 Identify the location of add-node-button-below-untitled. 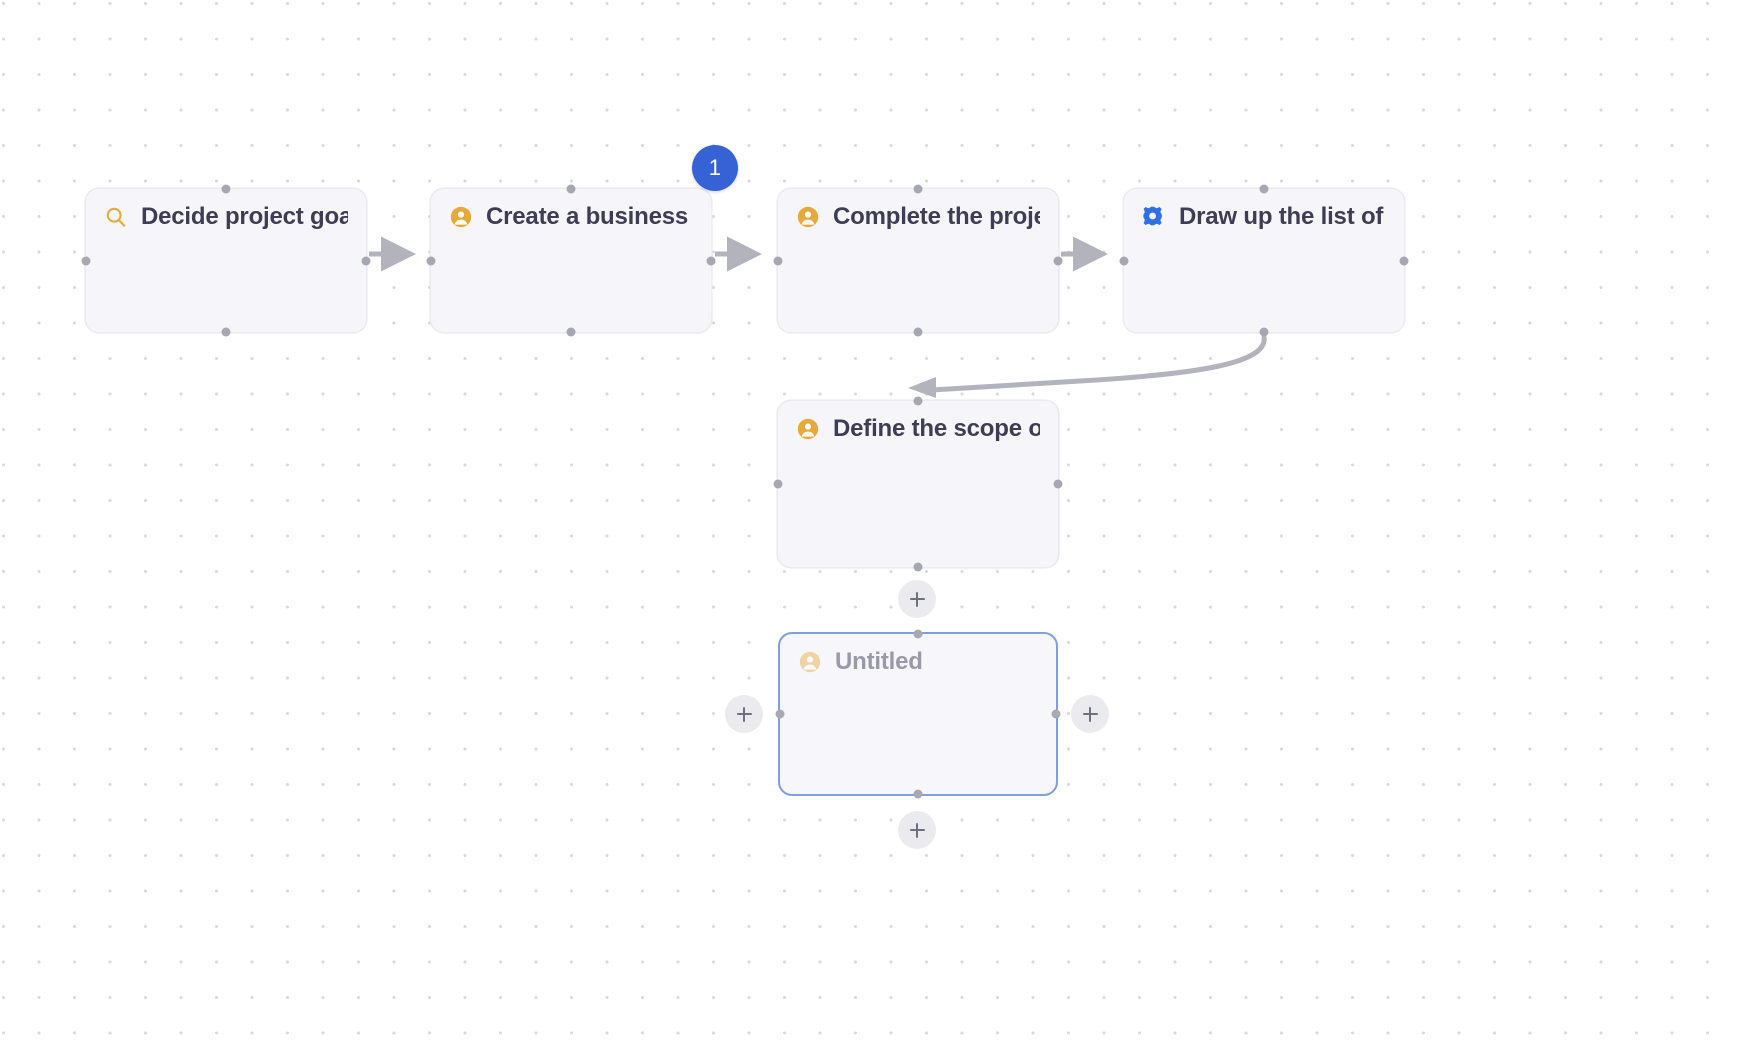
(917, 830).